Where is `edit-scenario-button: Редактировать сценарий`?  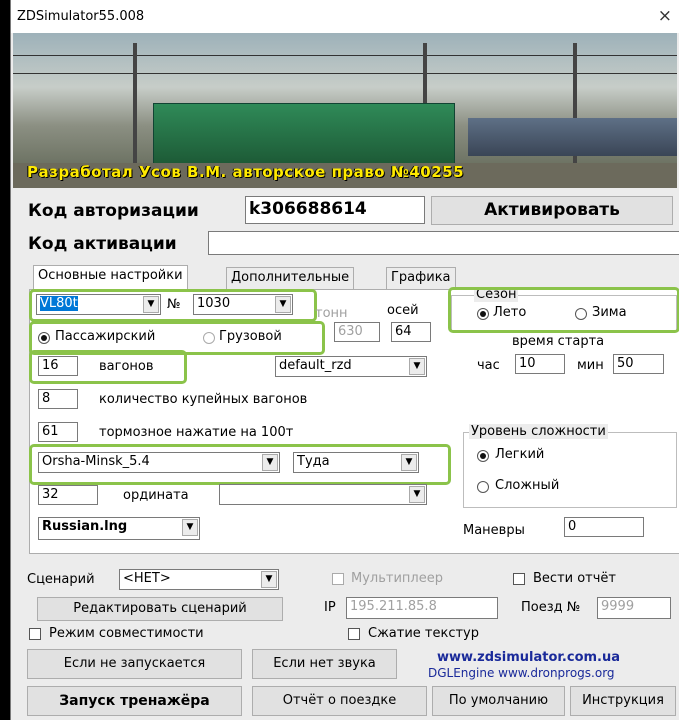
edit-scenario-button: Редактировать сценарий is located at coordinates (160, 609).